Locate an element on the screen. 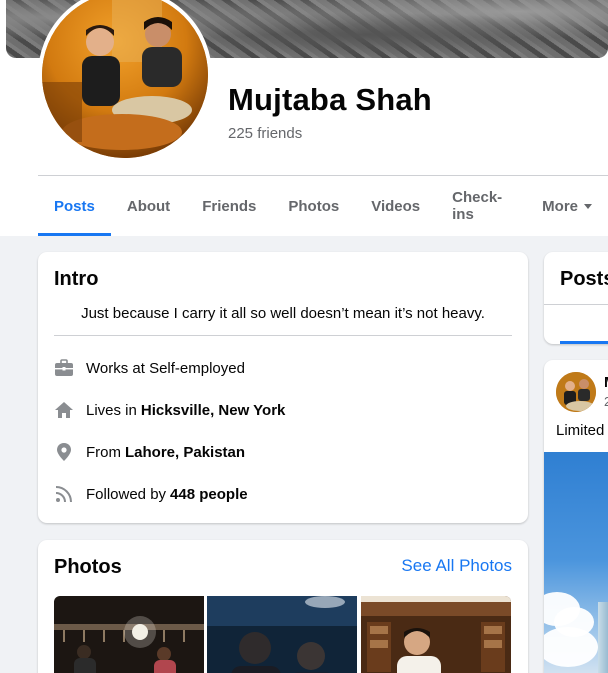 This screenshot has width=608, height=673. tab-label: Videos is located at coordinates (396, 206).